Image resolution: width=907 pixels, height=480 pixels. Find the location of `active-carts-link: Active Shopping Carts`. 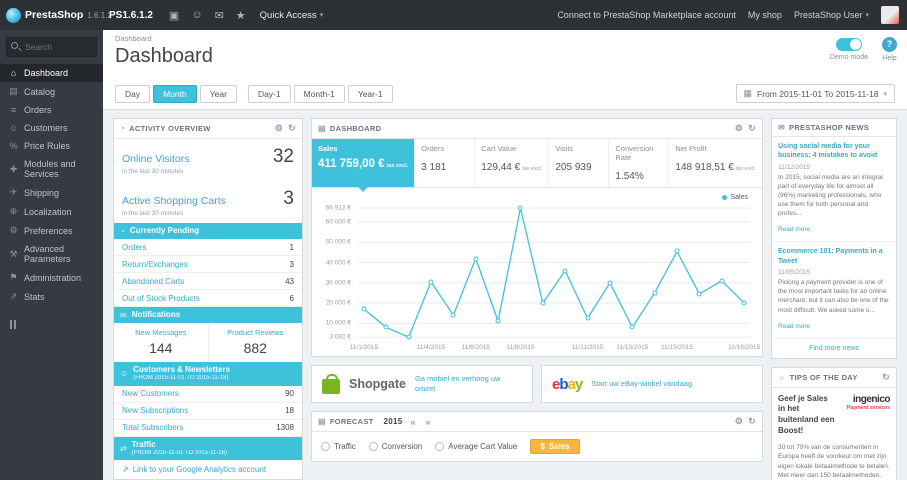

active-carts-link: Active Shopping Carts is located at coordinates (202, 201).